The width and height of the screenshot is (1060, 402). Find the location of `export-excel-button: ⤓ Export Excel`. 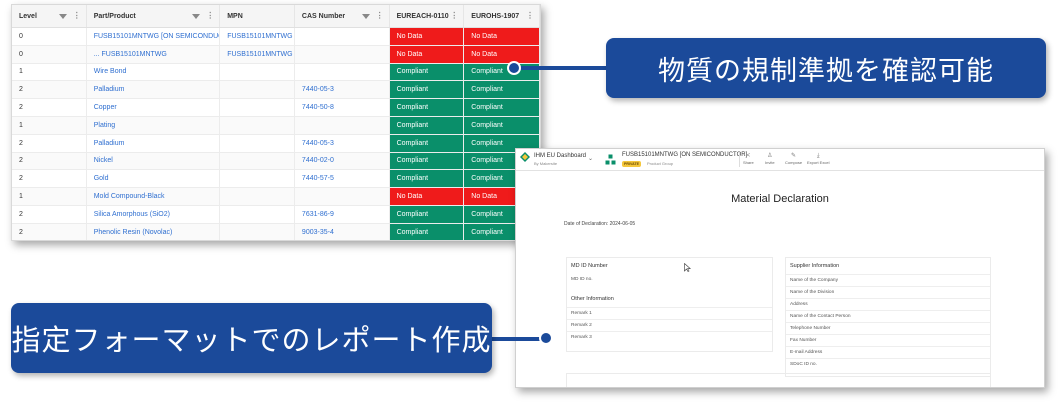

export-excel-button: ⤓ Export Excel is located at coordinates (818, 158).